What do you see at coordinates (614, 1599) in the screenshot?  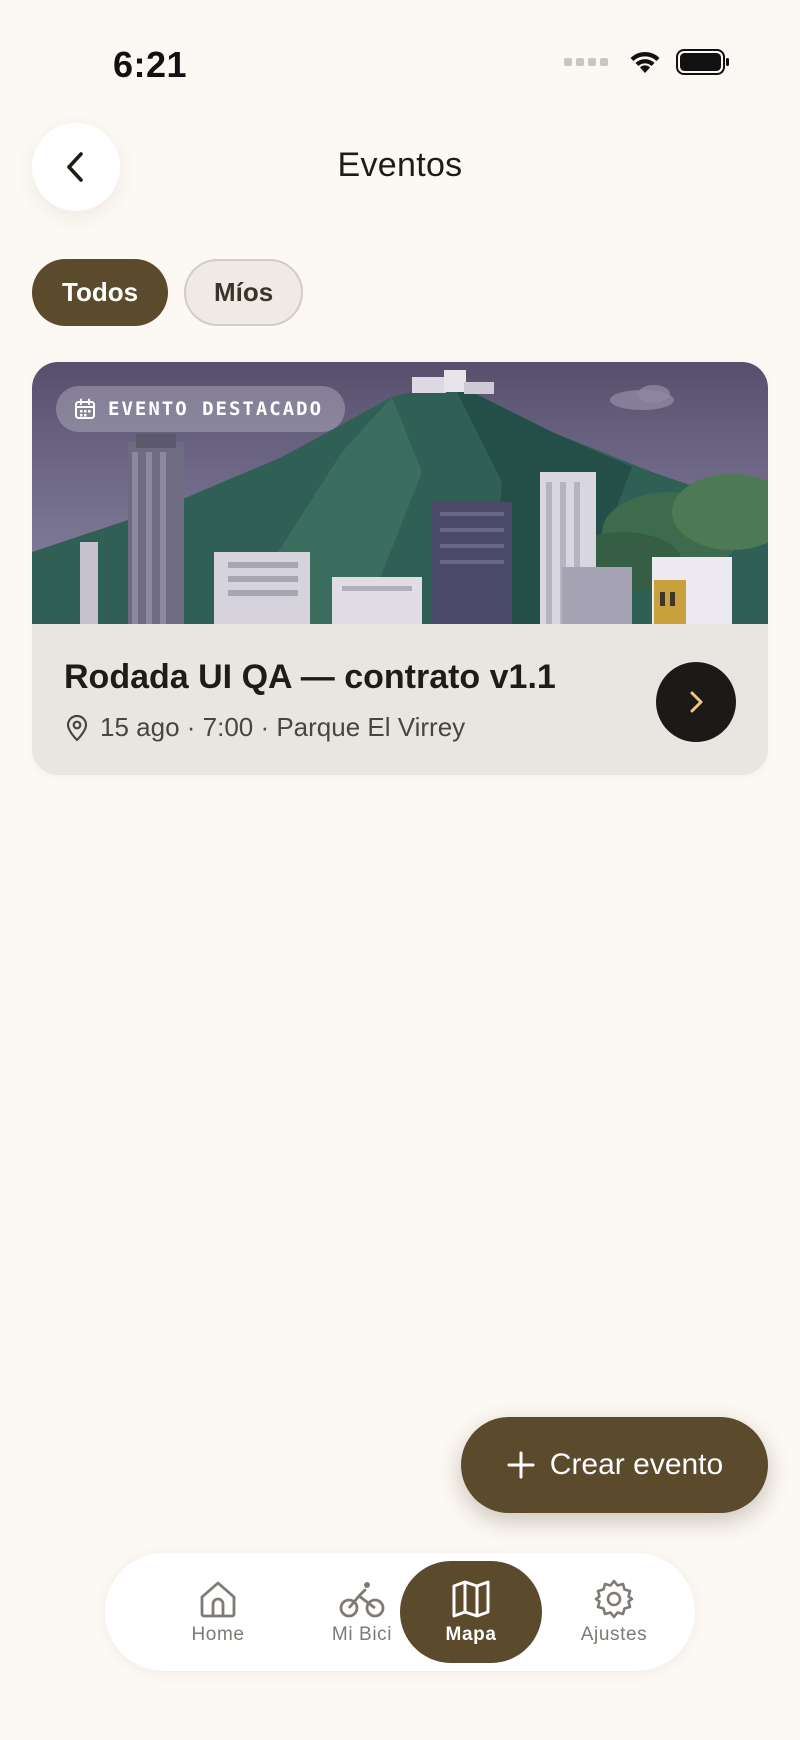 I see `gear-icon` at bounding box center [614, 1599].